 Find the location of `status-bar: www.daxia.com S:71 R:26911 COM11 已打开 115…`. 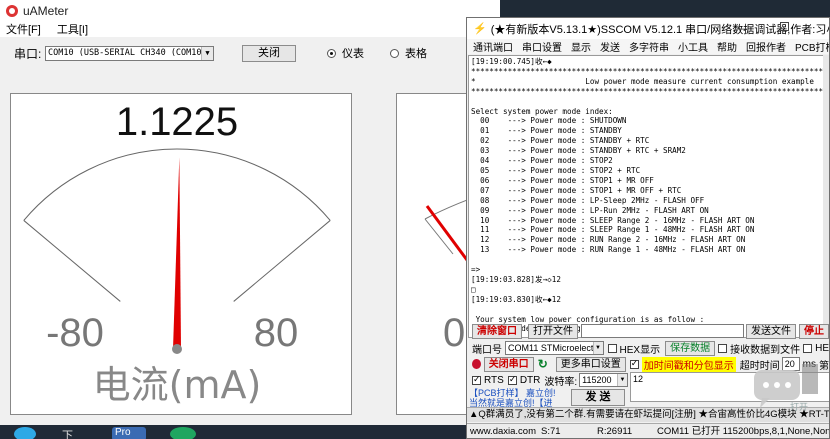

status-bar: www.daxia.com S:71 R:26911 COM11 已打开 115… is located at coordinates (648, 430).